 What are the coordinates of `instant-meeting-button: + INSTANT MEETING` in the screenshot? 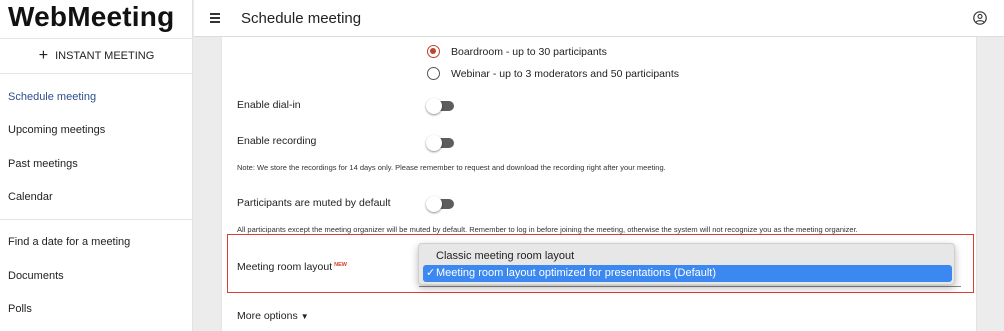 It's located at (96, 56).